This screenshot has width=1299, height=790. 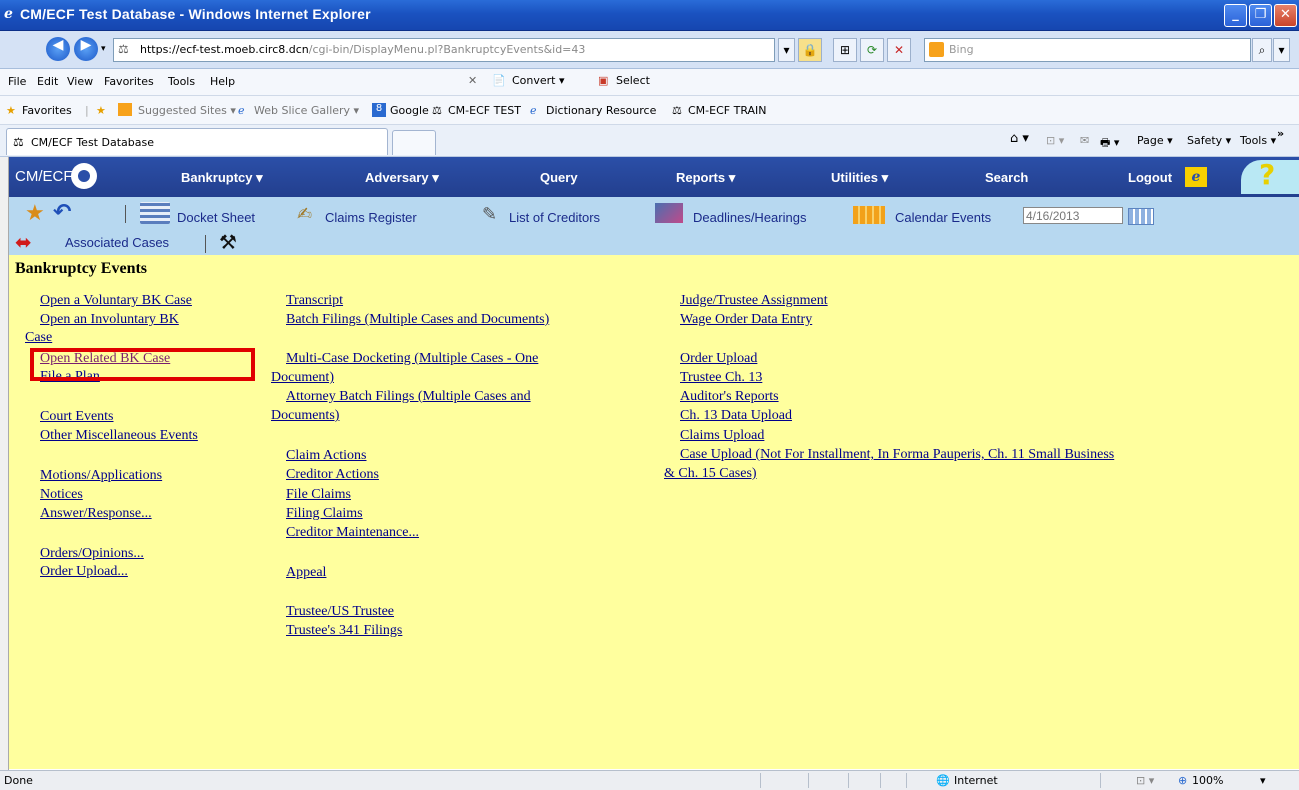 I want to click on home-icon: ⌂ ▾, so click(x=1019, y=138).